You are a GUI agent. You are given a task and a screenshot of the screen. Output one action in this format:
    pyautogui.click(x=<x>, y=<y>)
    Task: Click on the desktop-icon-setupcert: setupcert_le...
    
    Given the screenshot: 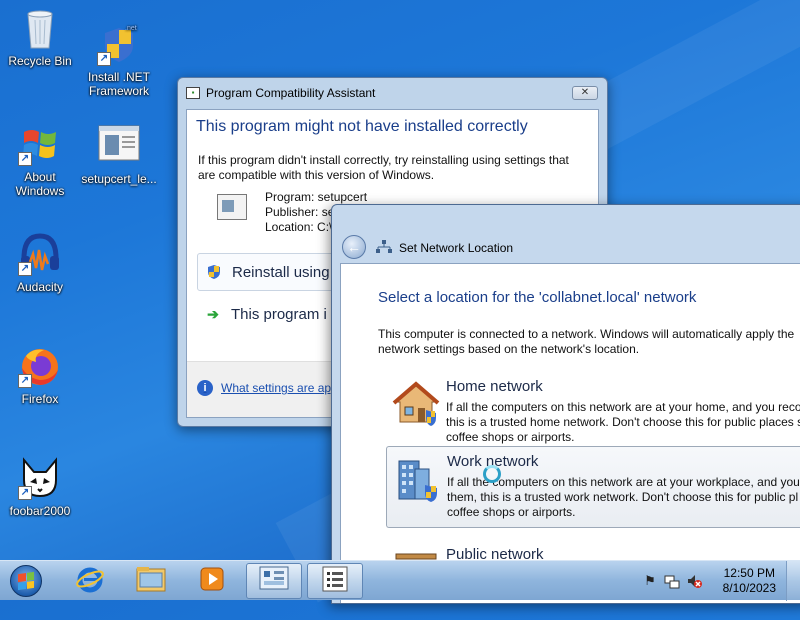 What is the action you would take?
    pyautogui.click(x=119, y=155)
    